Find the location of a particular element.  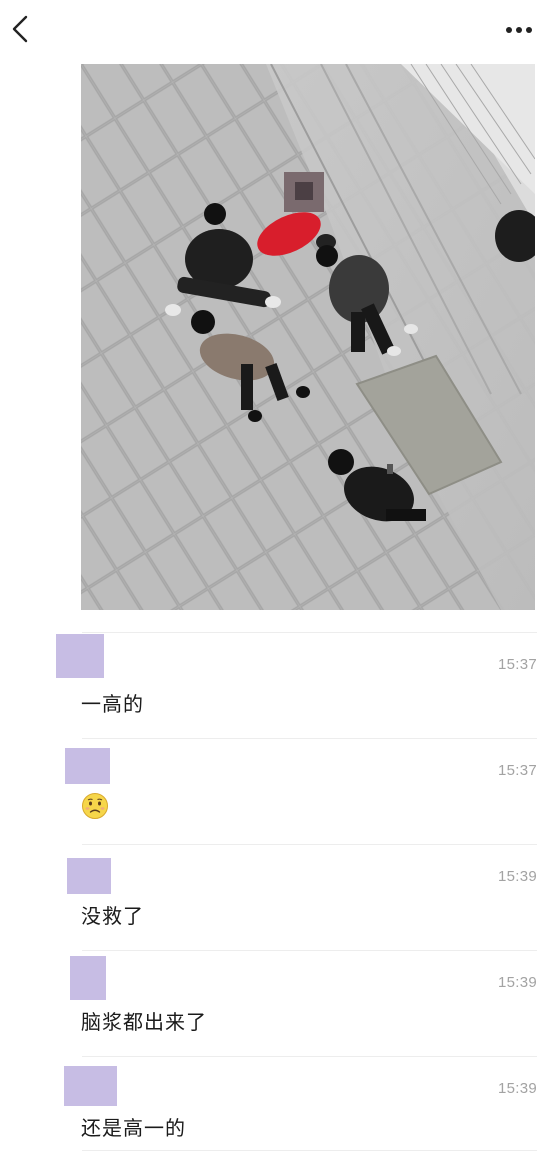

top-bar is located at coordinates (274, 31).